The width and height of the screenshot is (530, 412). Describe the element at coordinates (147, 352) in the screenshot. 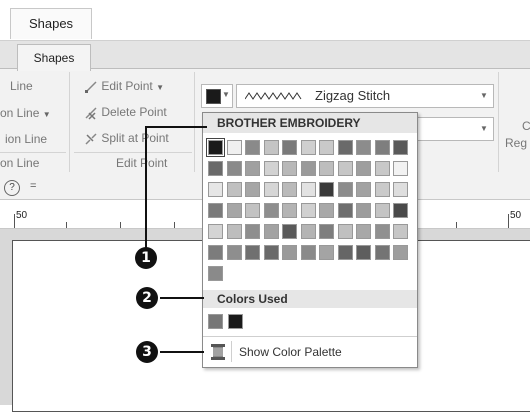

I see `callout-3: 3` at that location.